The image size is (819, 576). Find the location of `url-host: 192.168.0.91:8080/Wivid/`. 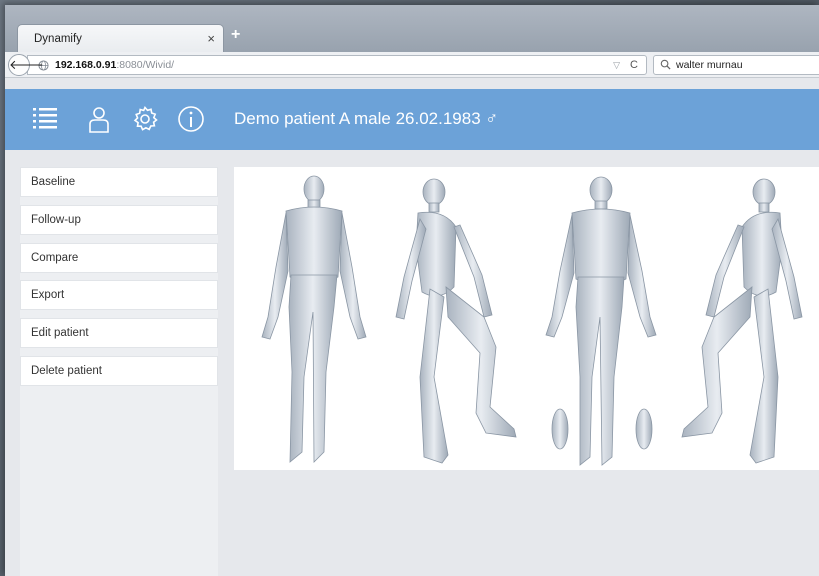

url-host: 192.168.0.91:8080/Wivid/ is located at coordinates (114, 65).